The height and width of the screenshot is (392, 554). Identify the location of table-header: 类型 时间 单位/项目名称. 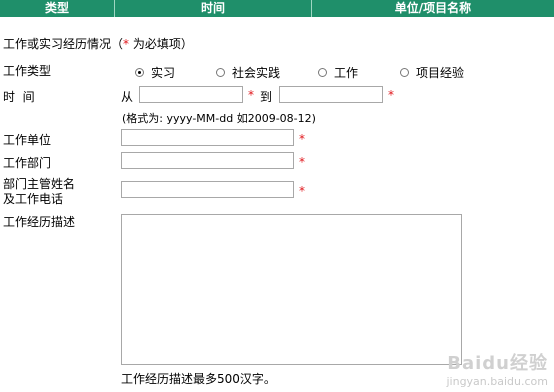
(277, 8).